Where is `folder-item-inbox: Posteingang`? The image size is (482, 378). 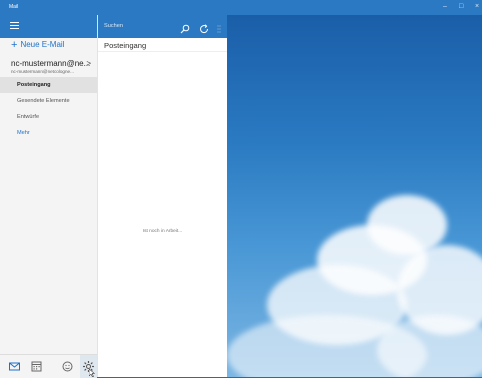 folder-item-inbox: Posteingang is located at coordinates (48, 85).